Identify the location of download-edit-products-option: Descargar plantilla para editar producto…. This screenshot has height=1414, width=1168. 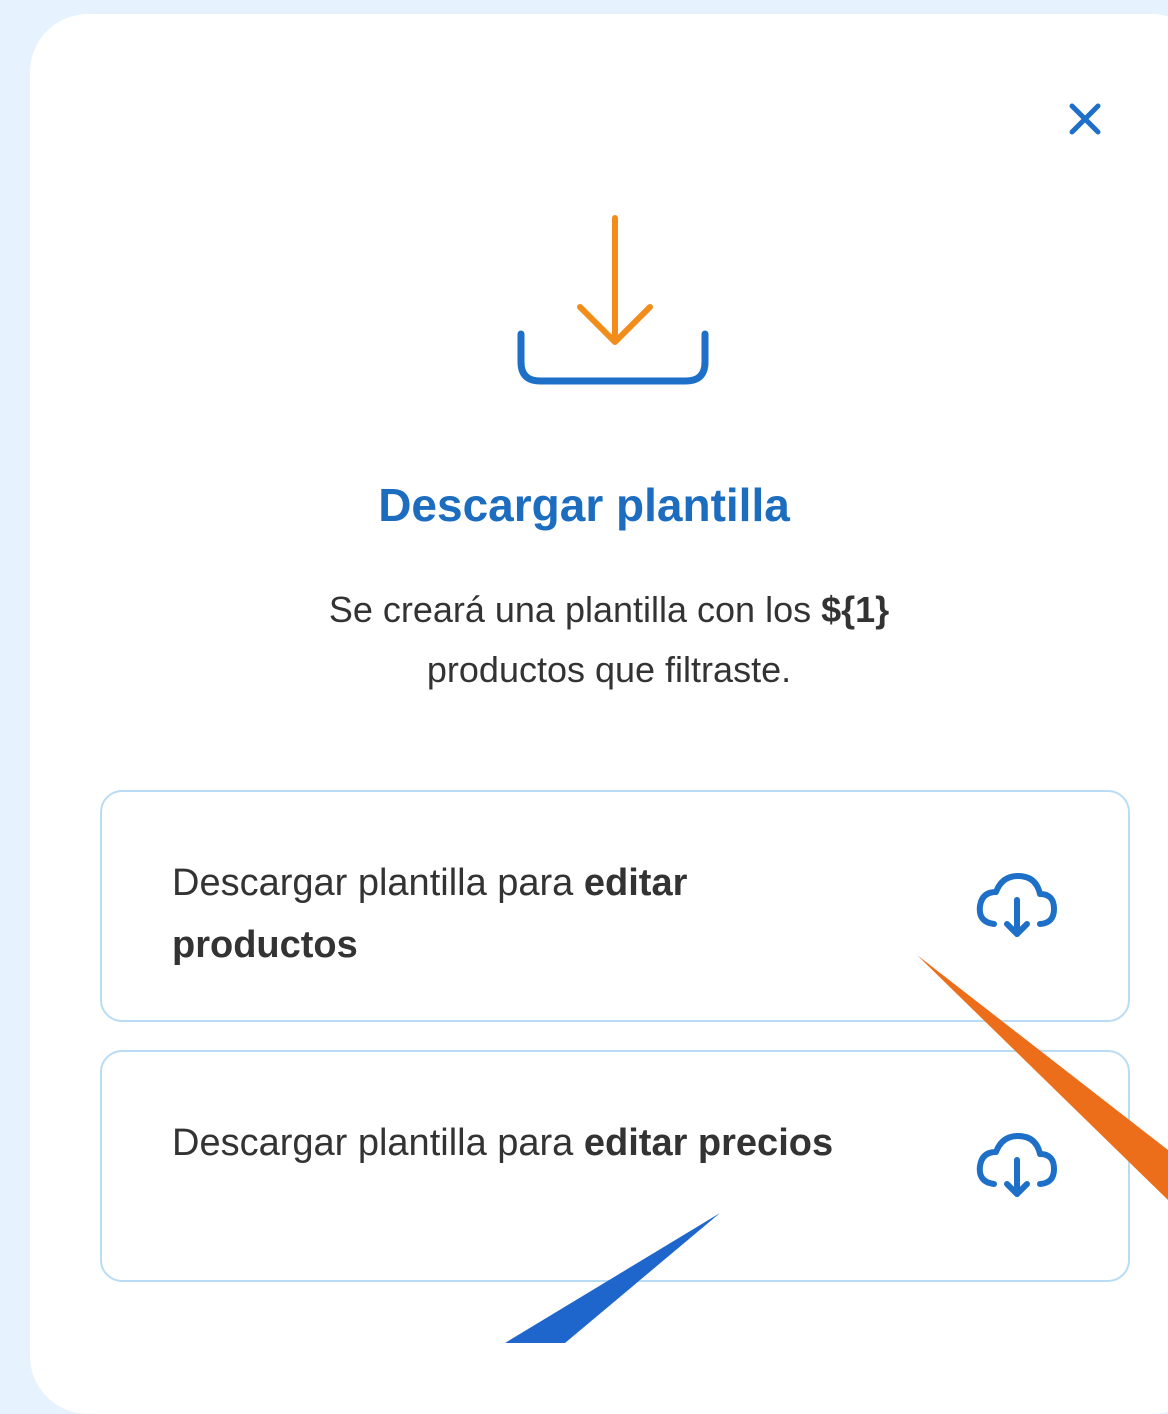
(615, 906).